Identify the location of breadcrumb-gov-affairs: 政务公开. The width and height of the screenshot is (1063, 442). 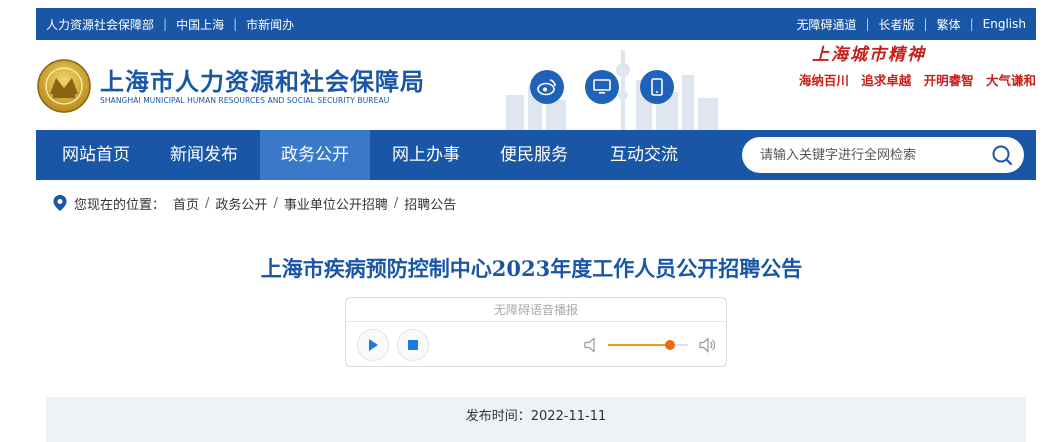
(241, 203).